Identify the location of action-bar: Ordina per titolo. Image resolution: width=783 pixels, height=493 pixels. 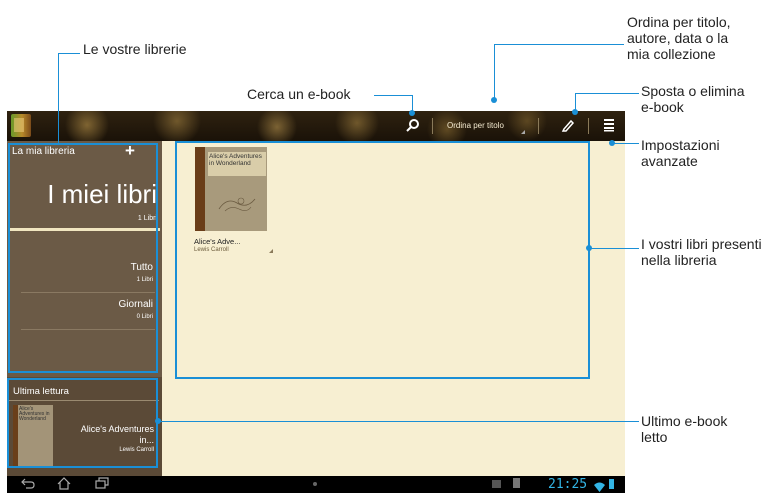
(316, 126).